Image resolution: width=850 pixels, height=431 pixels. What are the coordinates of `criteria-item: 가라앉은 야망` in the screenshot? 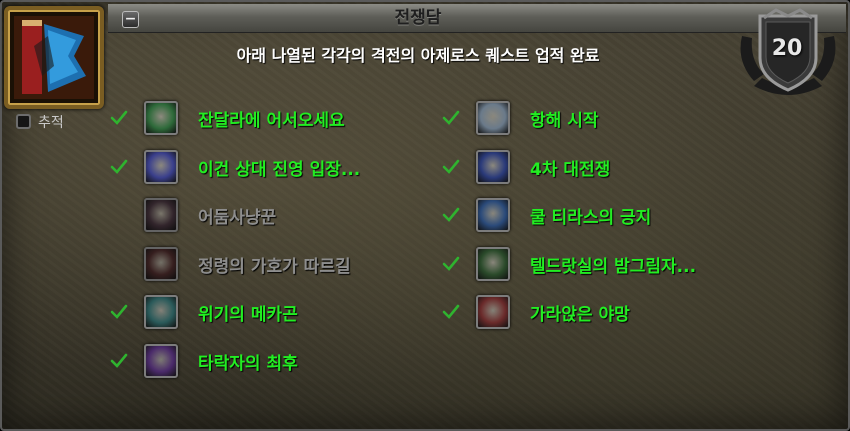 It's located at (602, 315).